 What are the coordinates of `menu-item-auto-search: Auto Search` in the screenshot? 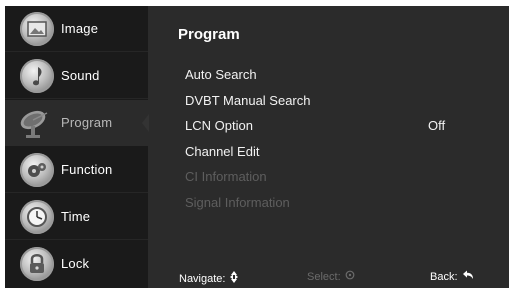 It's located at (221, 74).